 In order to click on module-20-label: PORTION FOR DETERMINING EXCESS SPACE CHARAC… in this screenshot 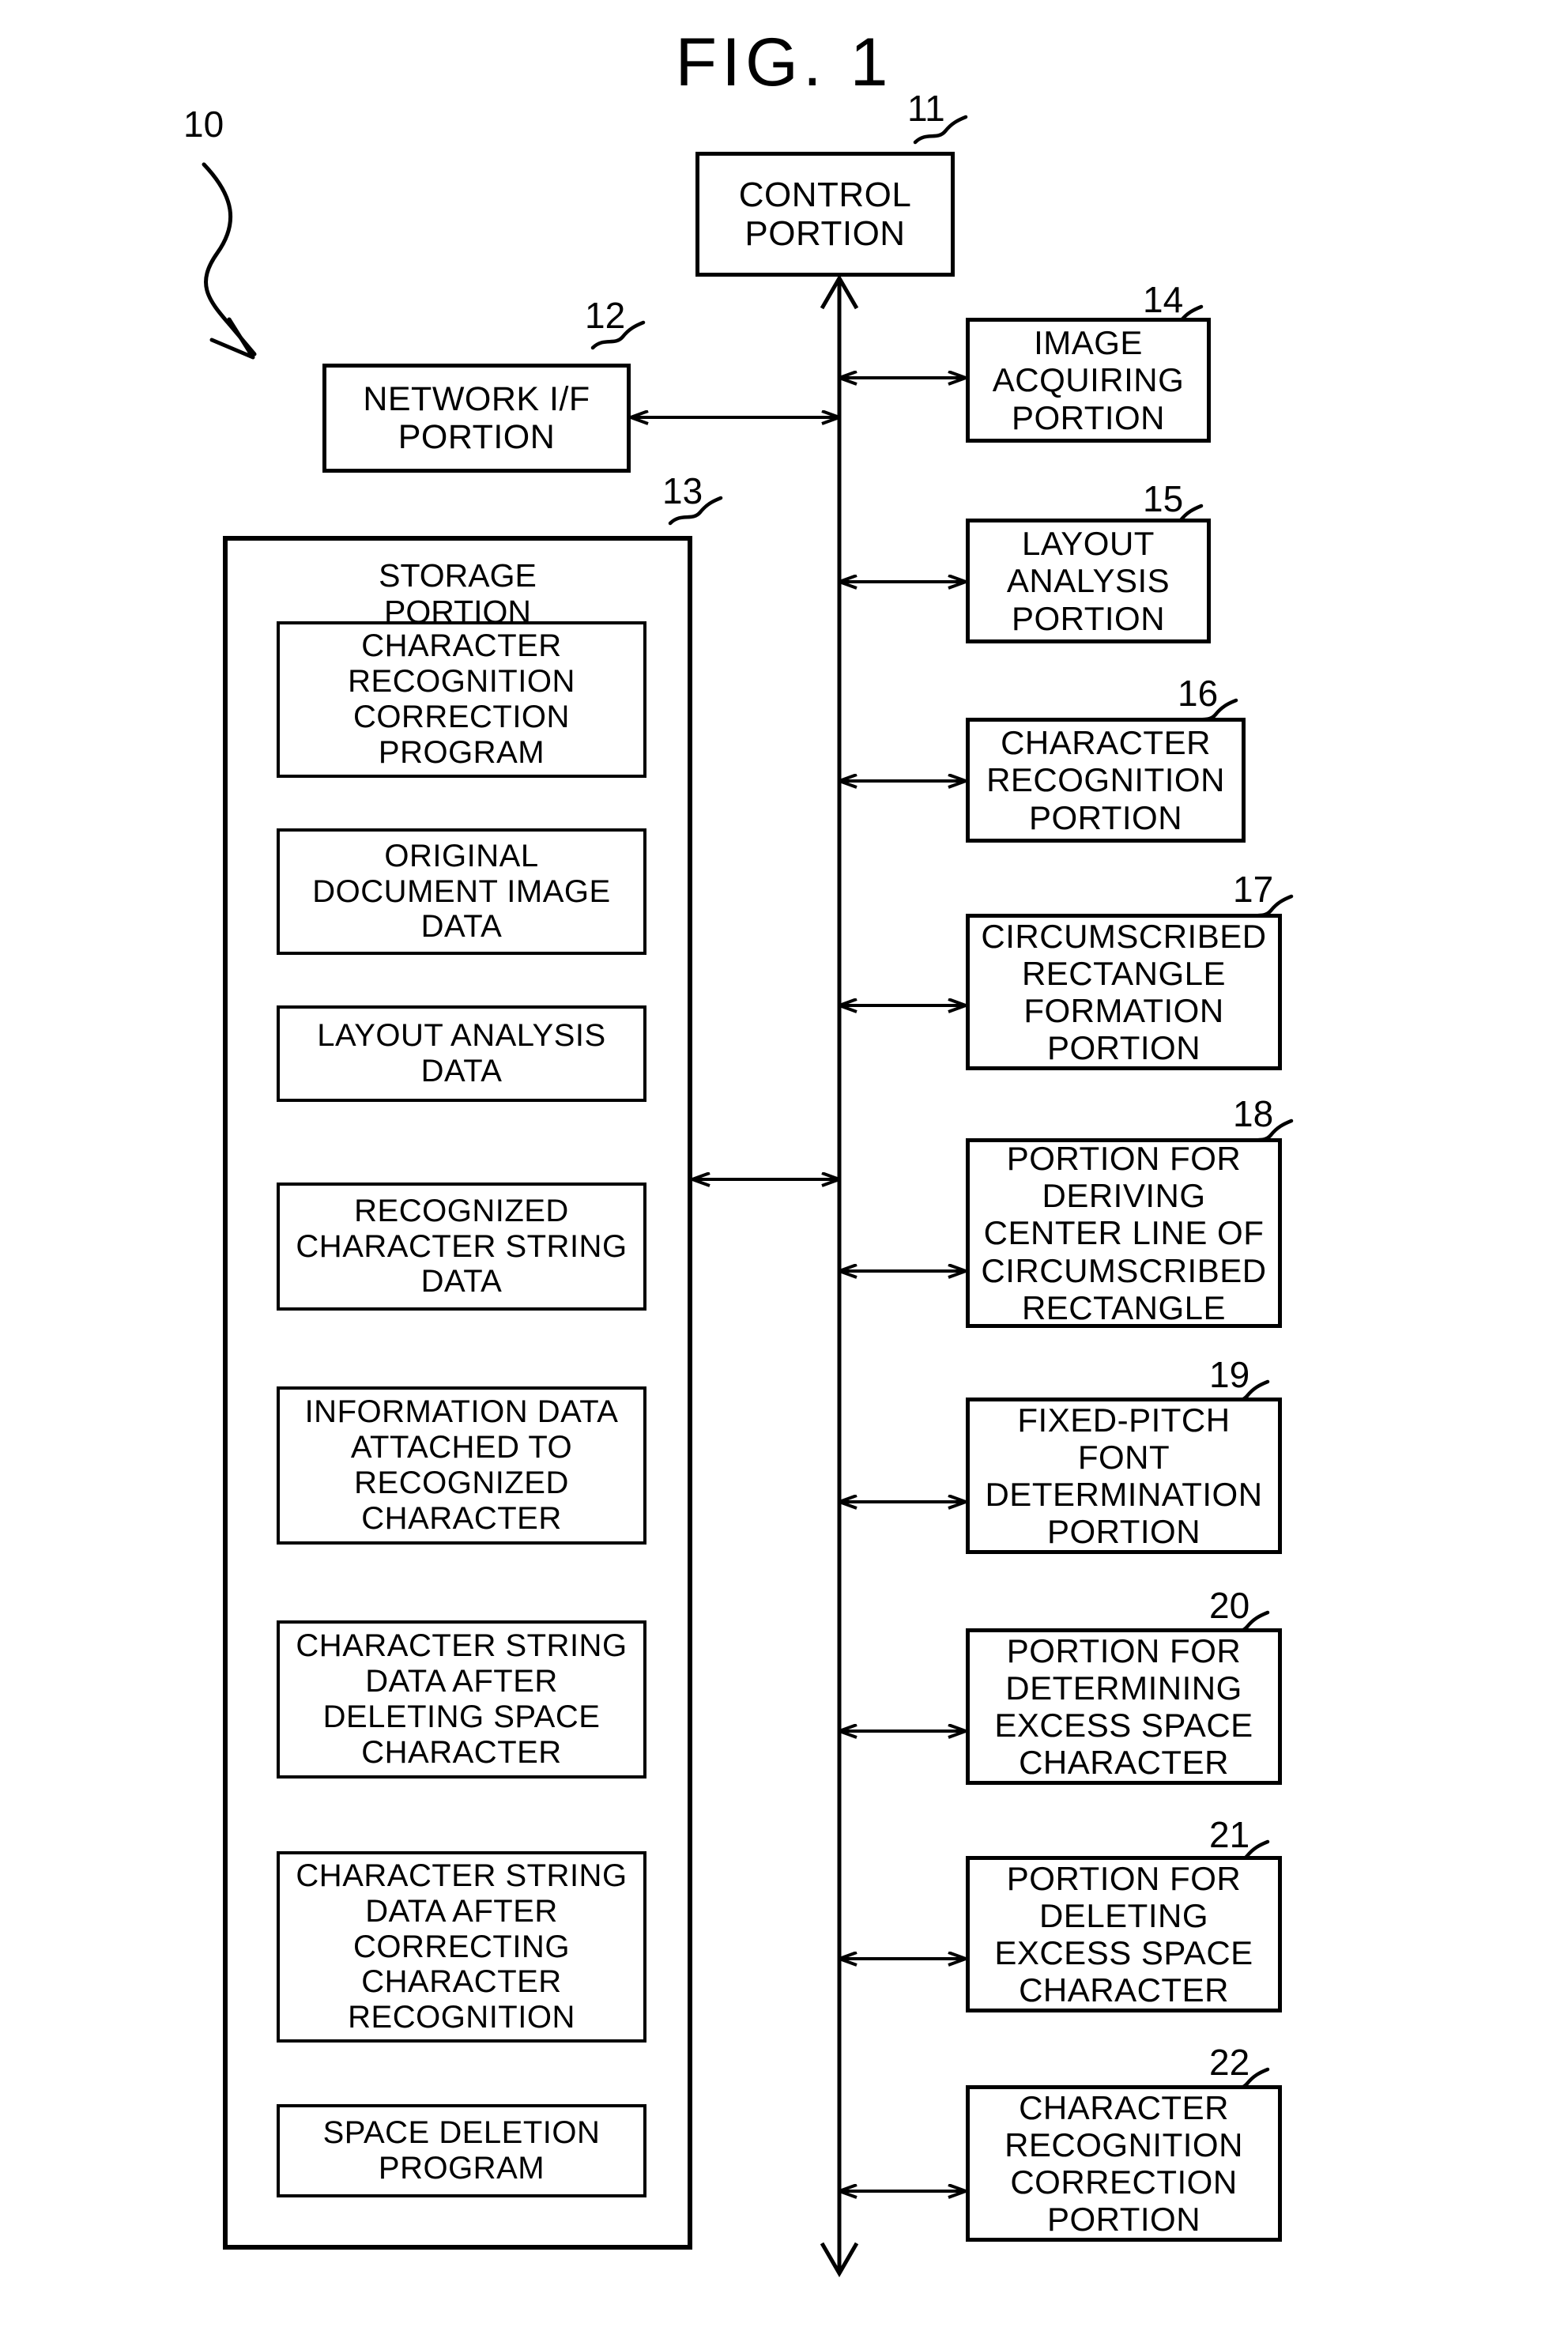, I will do `click(1123, 1706)`.